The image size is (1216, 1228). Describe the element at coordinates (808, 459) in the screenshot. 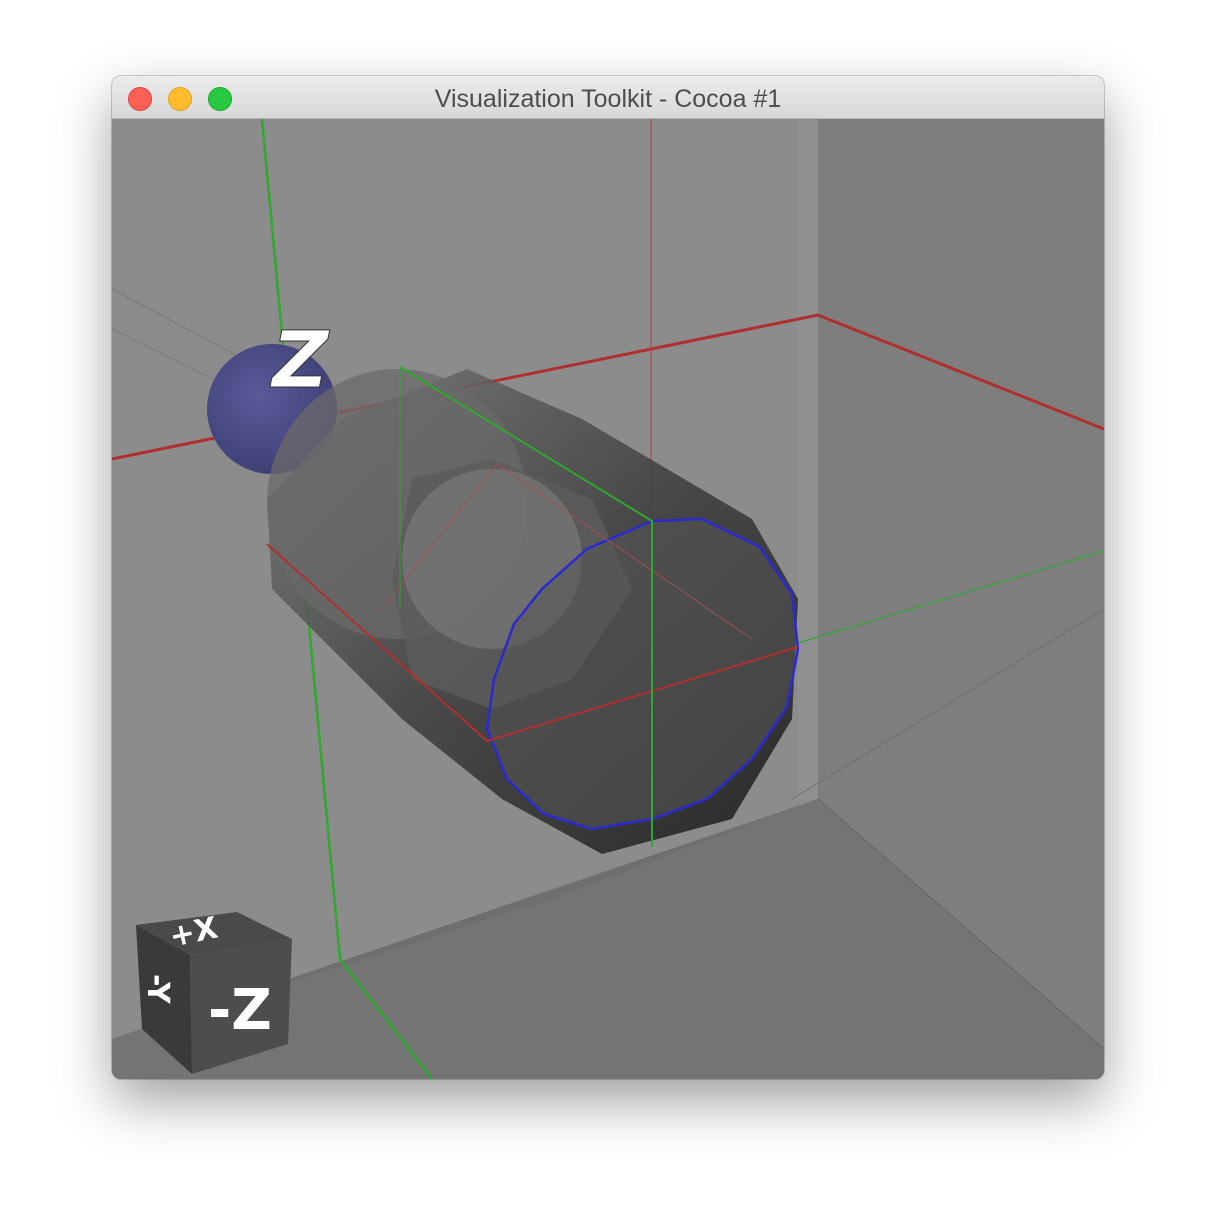

I see `right-wall-inner` at that location.